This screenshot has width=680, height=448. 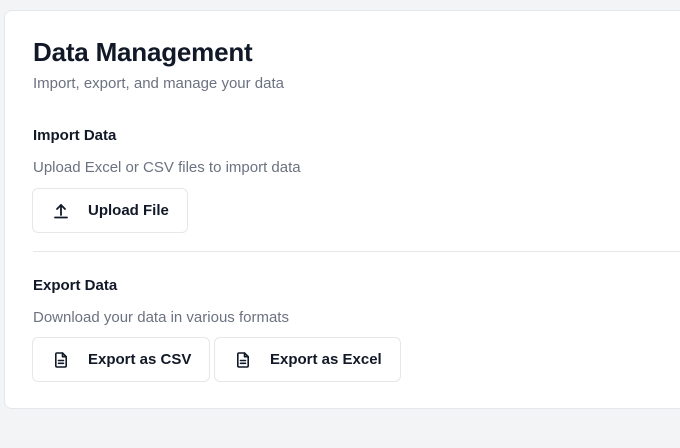 What do you see at coordinates (356, 251) in the screenshot?
I see `section-divider` at bounding box center [356, 251].